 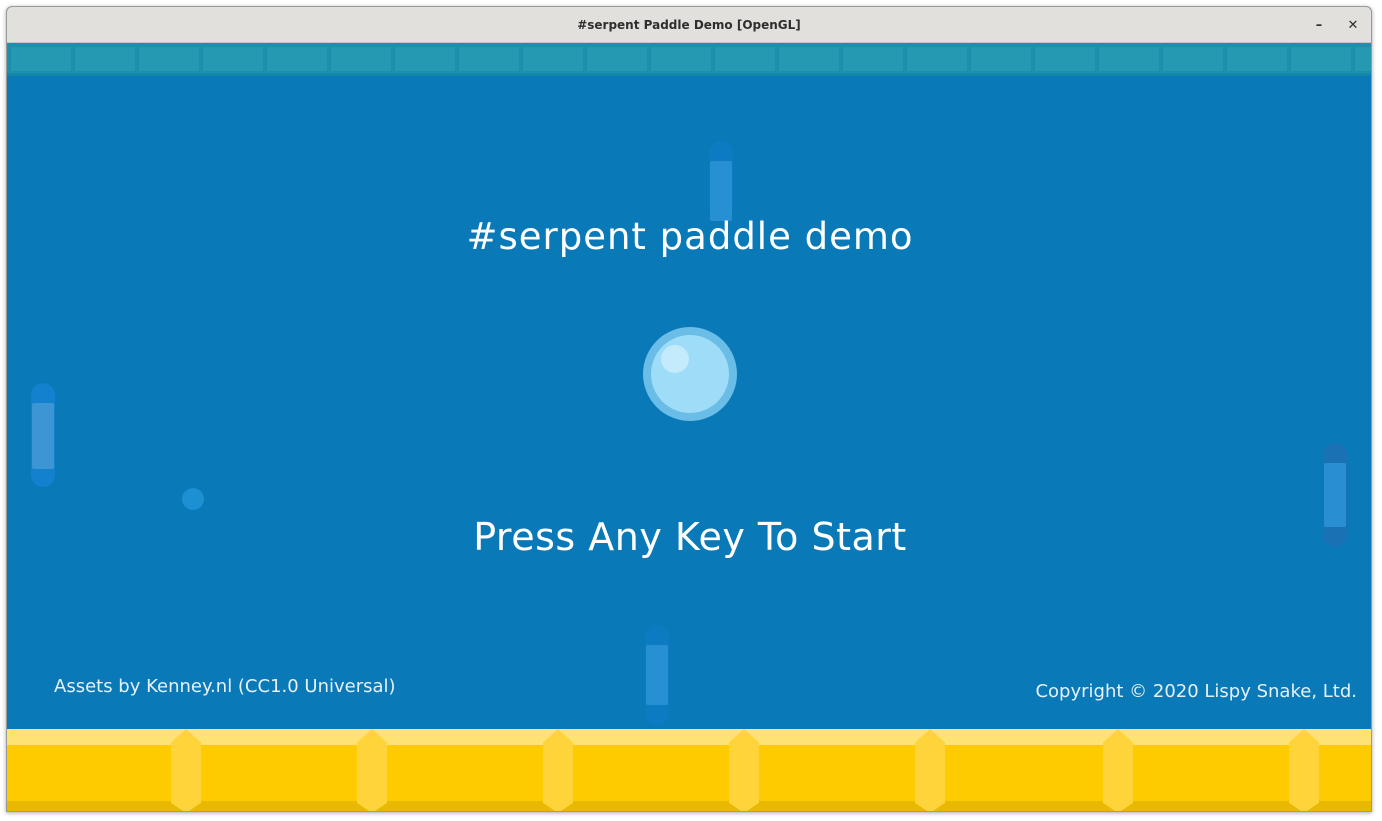 What do you see at coordinates (1353, 25) in the screenshot?
I see `close-button: ✕` at bounding box center [1353, 25].